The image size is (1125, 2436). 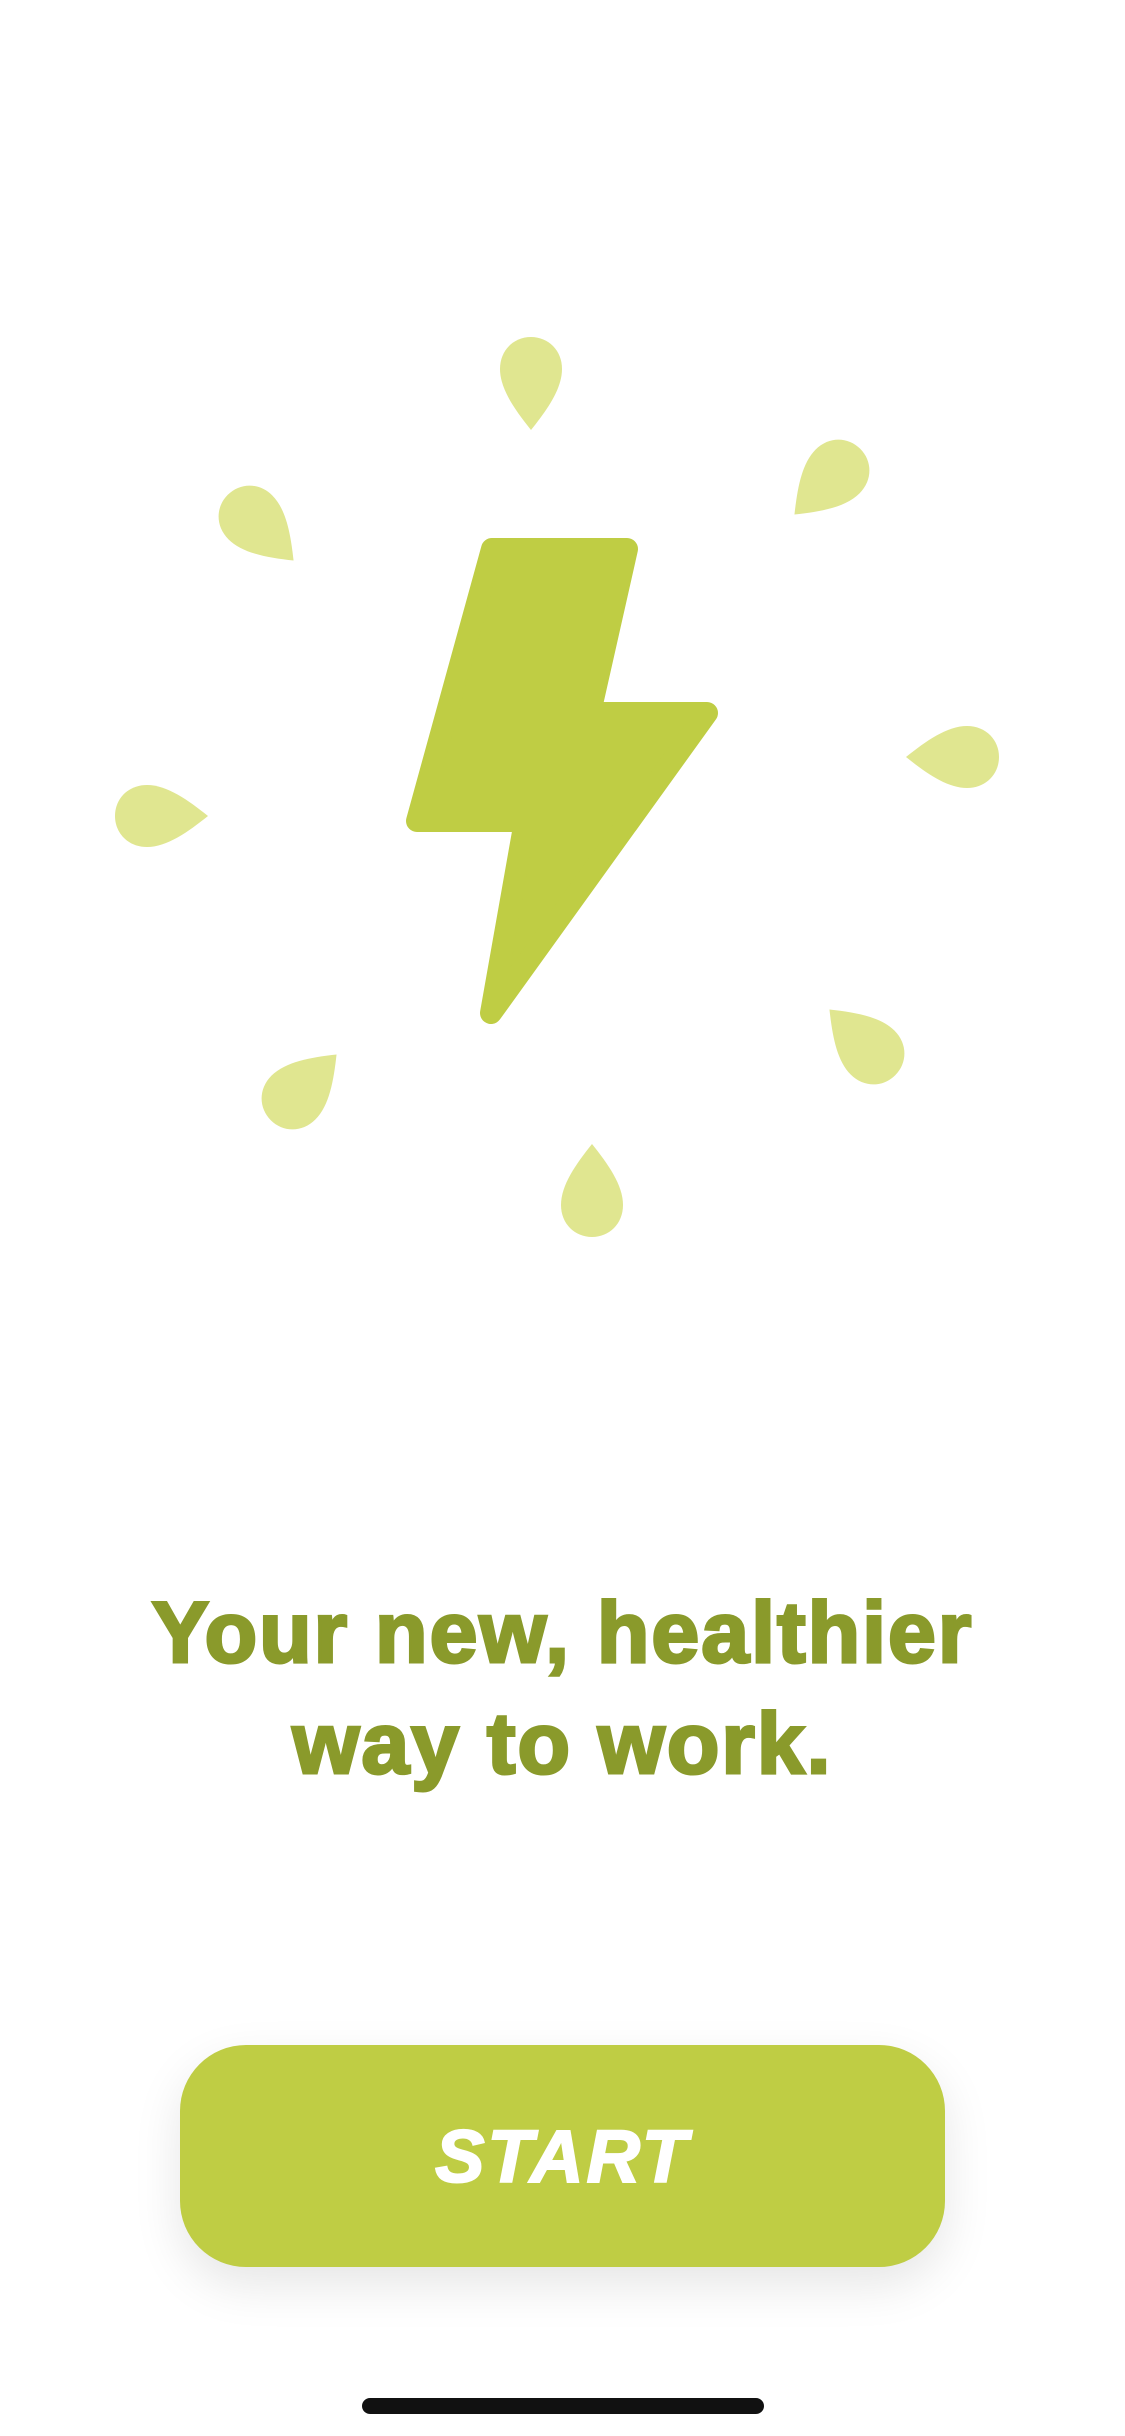 What do you see at coordinates (562, 1744) in the screenshot?
I see `headline-line-2: way to work.` at bounding box center [562, 1744].